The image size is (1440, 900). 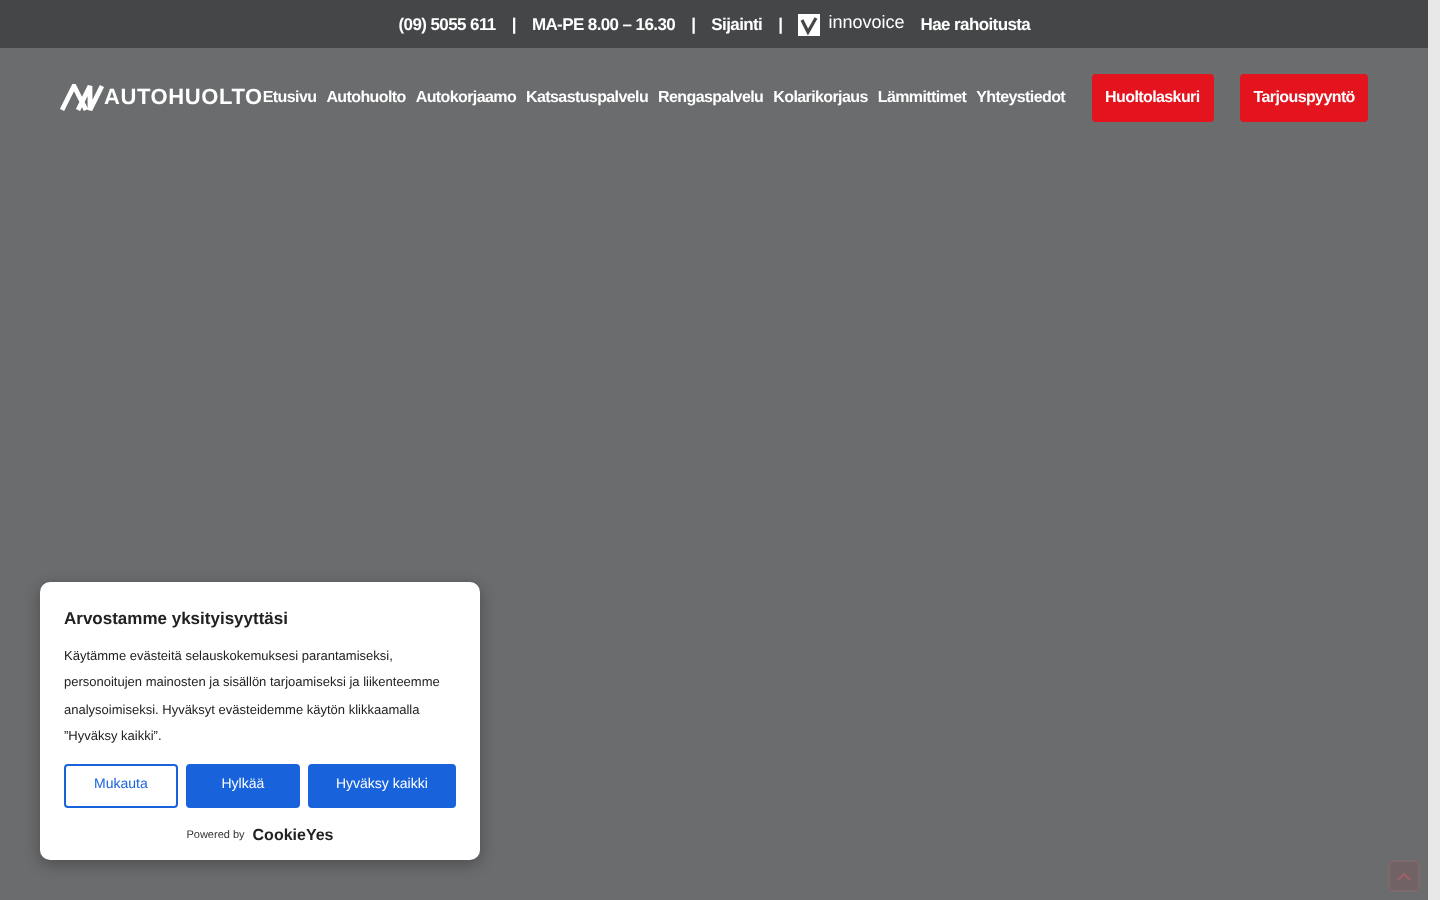 What do you see at coordinates (737, 24) in the screenshot?
I see `top-bar-link: Sijainti` at bounding box center [737, 24].